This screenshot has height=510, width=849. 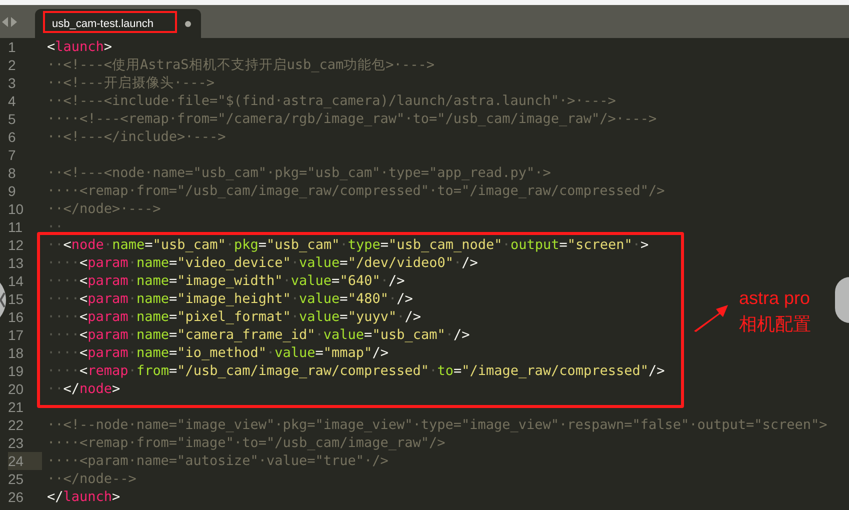 What do you see at coordinates (16, 389) in the screenshot?
I see `line-number: 20` at bounding box center [16, 389].